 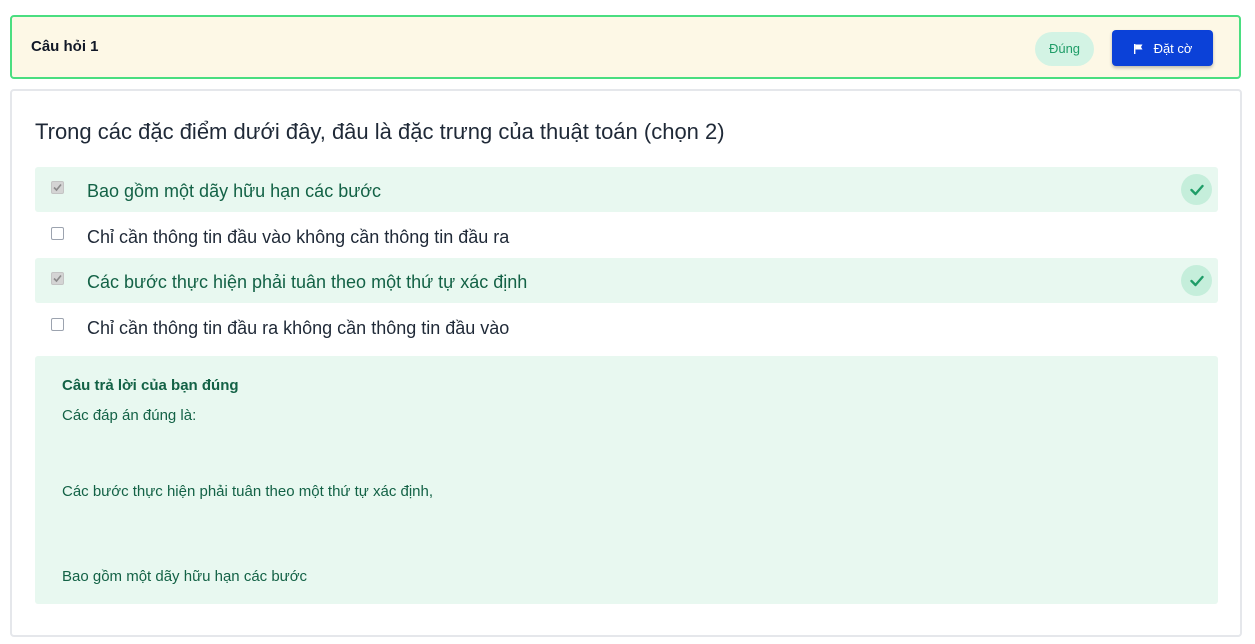 I want to click on feedback-answer: Bao gồm một dãy hữu hạn các bước, so click(x=185, y=576).